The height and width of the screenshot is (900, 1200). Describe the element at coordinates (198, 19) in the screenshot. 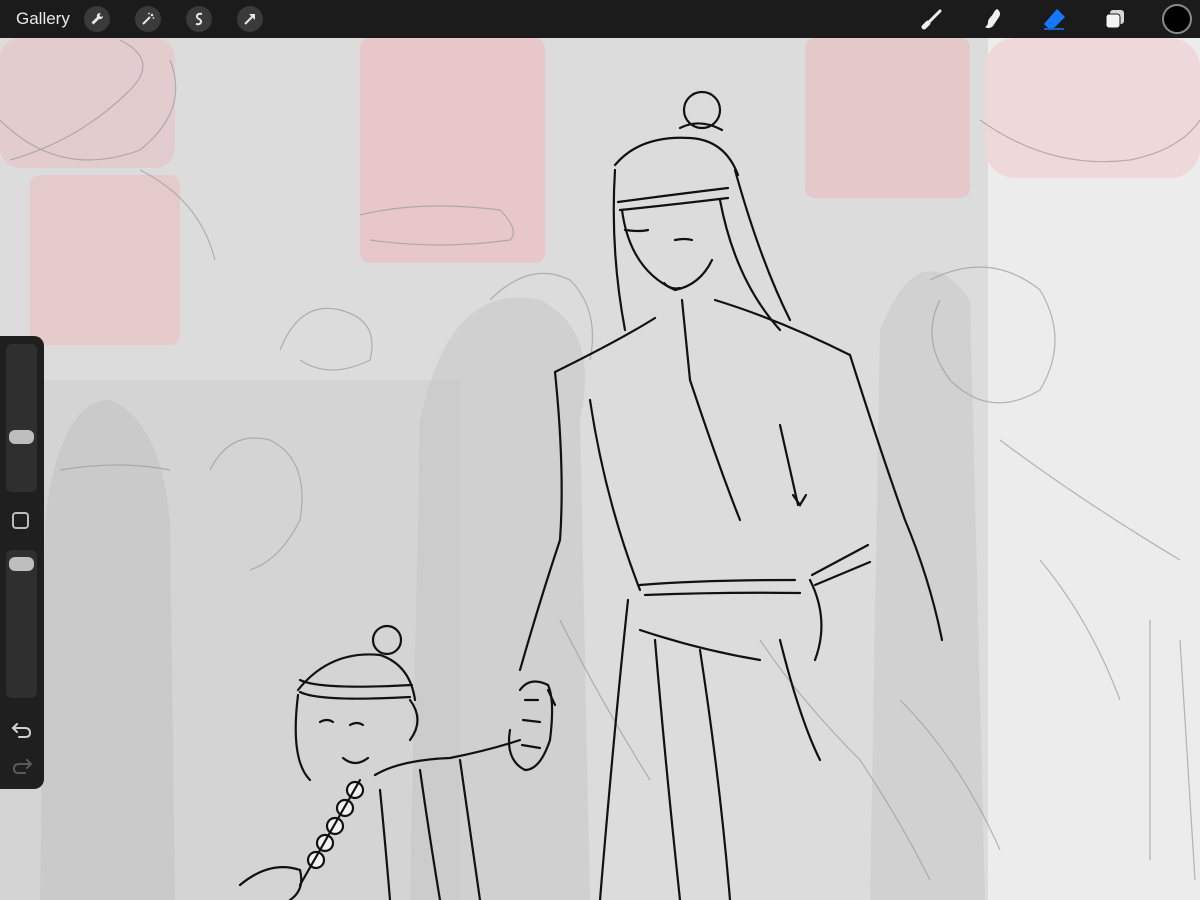

I see `selection-icon` at that location.